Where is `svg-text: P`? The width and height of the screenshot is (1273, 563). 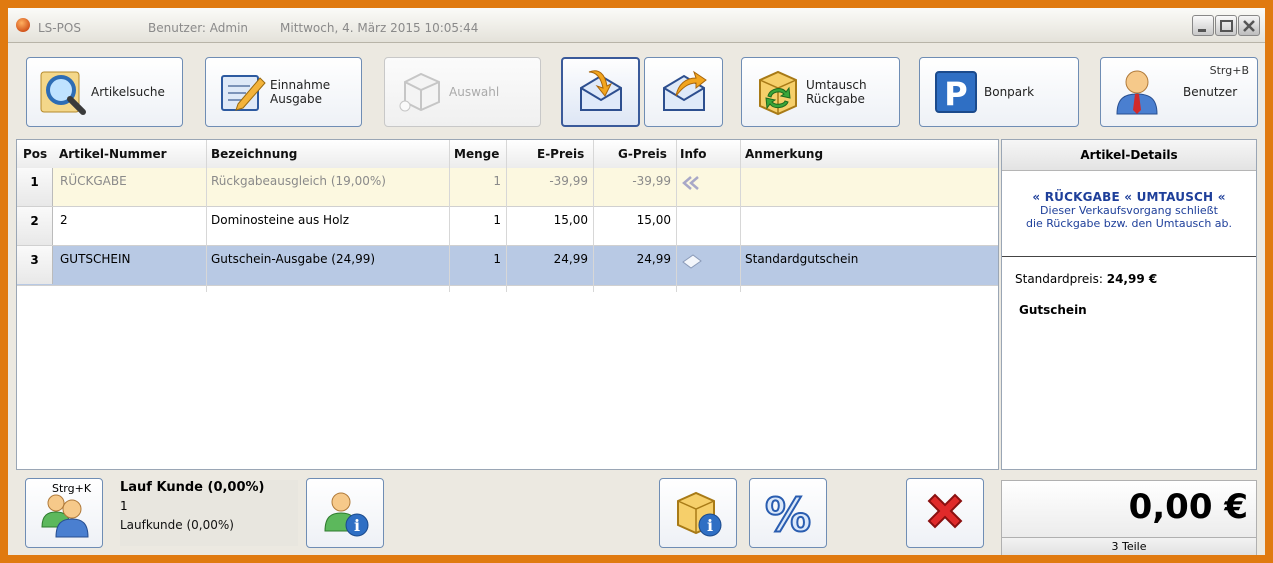
svg-text: P is located at coordinates (955, 94).